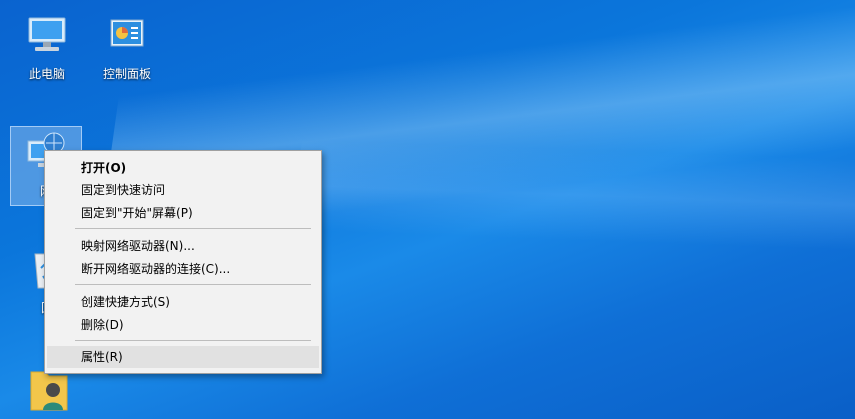 The width and height of the screenshot is (855, 419). What do you see at coordinates (126, 74) in the screenshot?
I see `desktop-icon-label: 控制面板` at bounding box center [126, 74].